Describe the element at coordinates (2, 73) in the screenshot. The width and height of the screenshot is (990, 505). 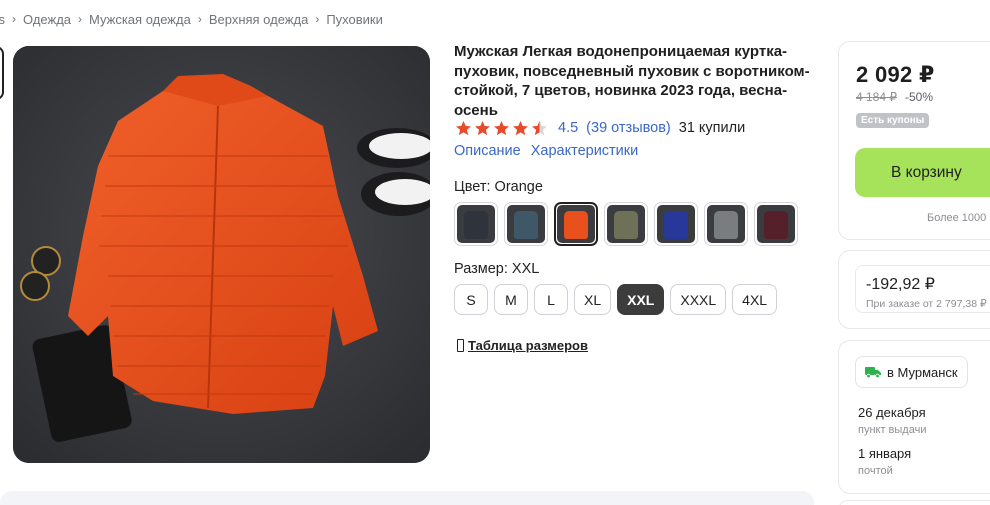
I see `thumbnail-selected` at that location.